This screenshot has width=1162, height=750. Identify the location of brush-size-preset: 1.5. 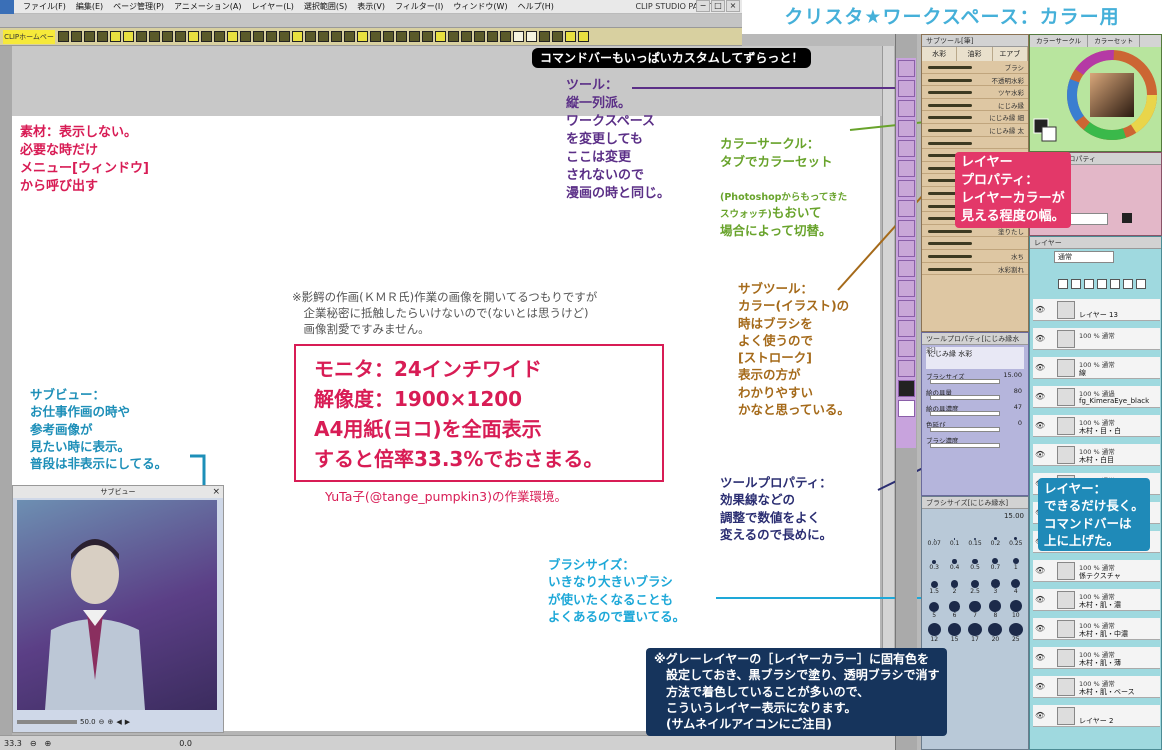
(934, 585).